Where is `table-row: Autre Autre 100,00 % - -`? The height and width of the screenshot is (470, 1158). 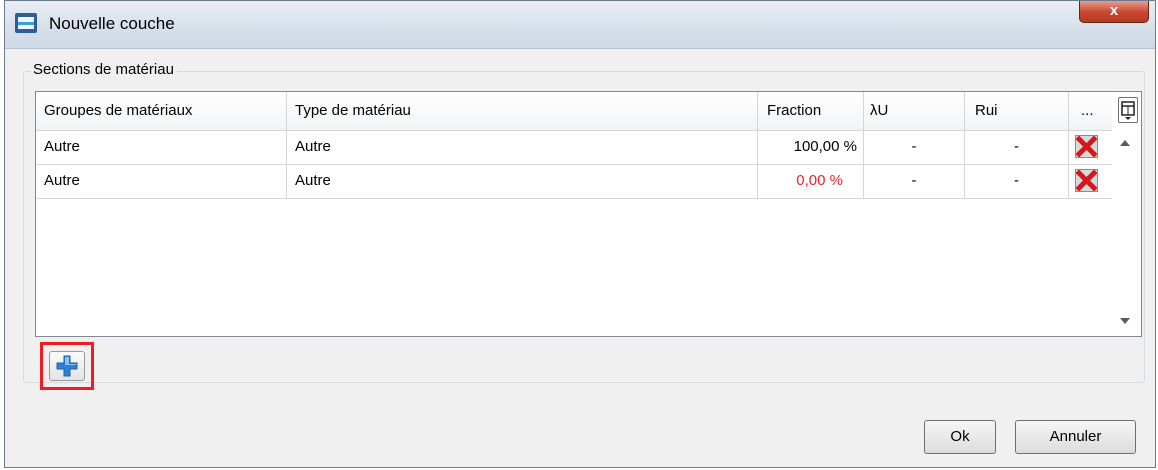 table-row: Autre Autre 100,00 % - - is located at coordinates (574, 147).